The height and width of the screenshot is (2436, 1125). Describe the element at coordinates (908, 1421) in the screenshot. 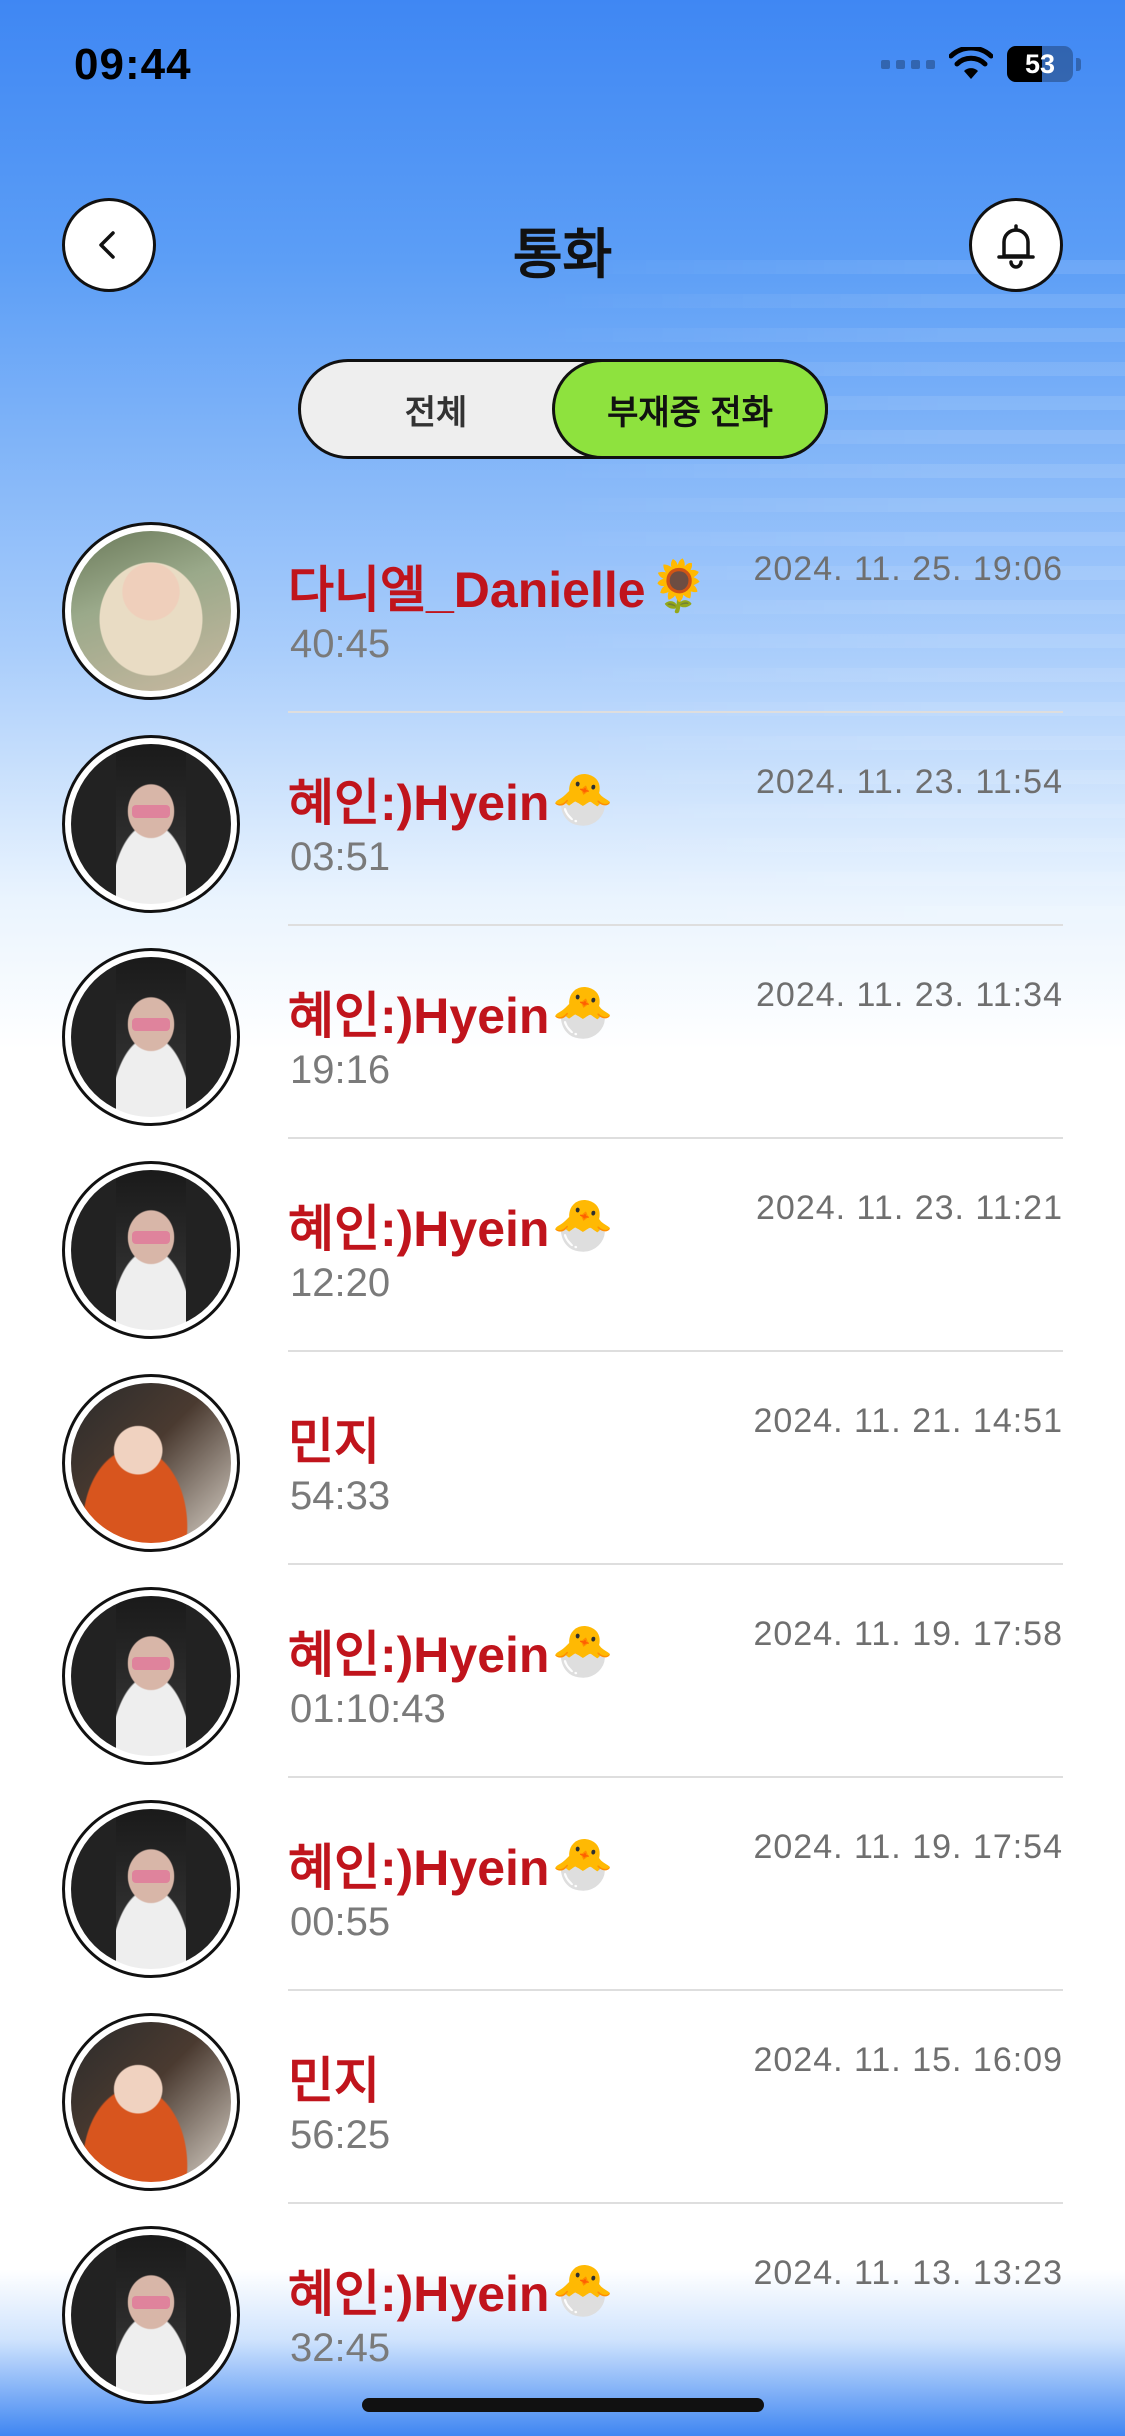

I see `call-date: 2024. 11. 21. 14:51` at that location.